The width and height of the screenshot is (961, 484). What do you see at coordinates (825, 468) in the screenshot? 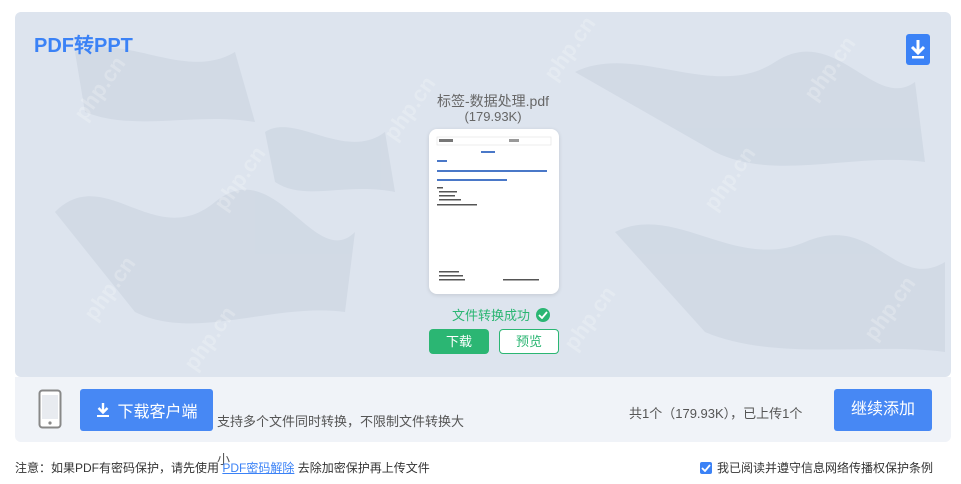
I see `agree-text: 我已阅读并遵守信息网络传播权保护条例` at bounding box center [825, 468].